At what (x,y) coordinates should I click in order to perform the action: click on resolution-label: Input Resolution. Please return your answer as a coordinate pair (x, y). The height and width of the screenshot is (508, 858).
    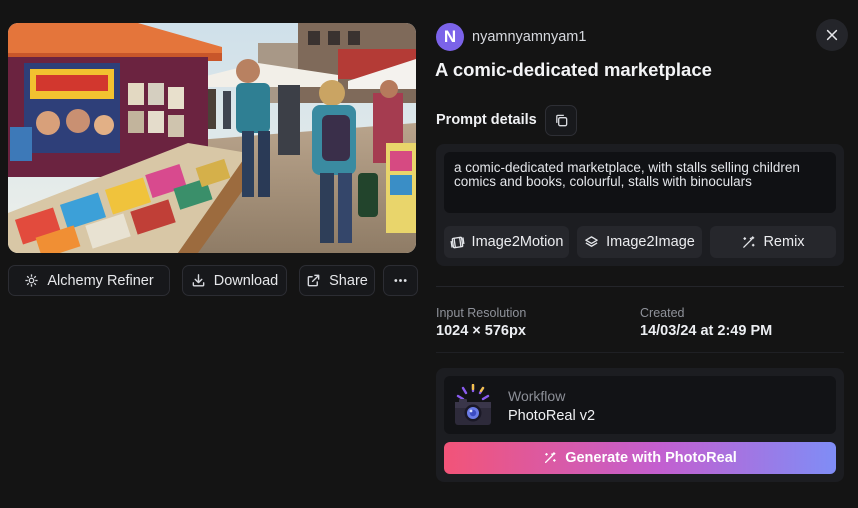
    Looking at the image, I should click on (481, 313).